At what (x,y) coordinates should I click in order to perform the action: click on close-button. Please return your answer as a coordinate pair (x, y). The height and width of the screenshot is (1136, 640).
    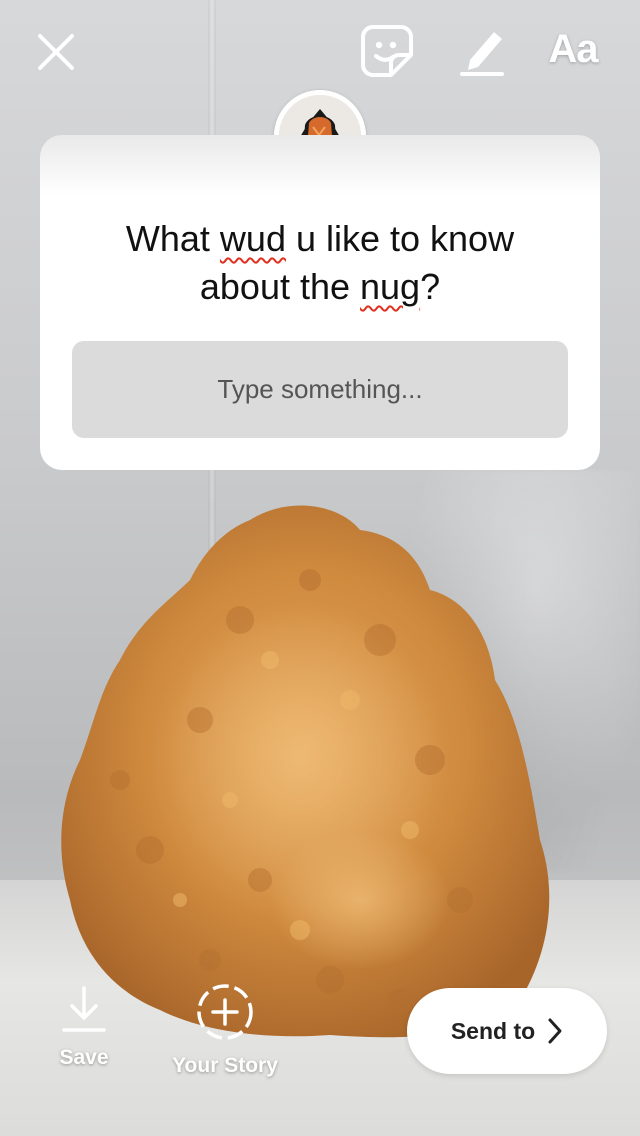
    Looking at the image, I should click on (56, 52).